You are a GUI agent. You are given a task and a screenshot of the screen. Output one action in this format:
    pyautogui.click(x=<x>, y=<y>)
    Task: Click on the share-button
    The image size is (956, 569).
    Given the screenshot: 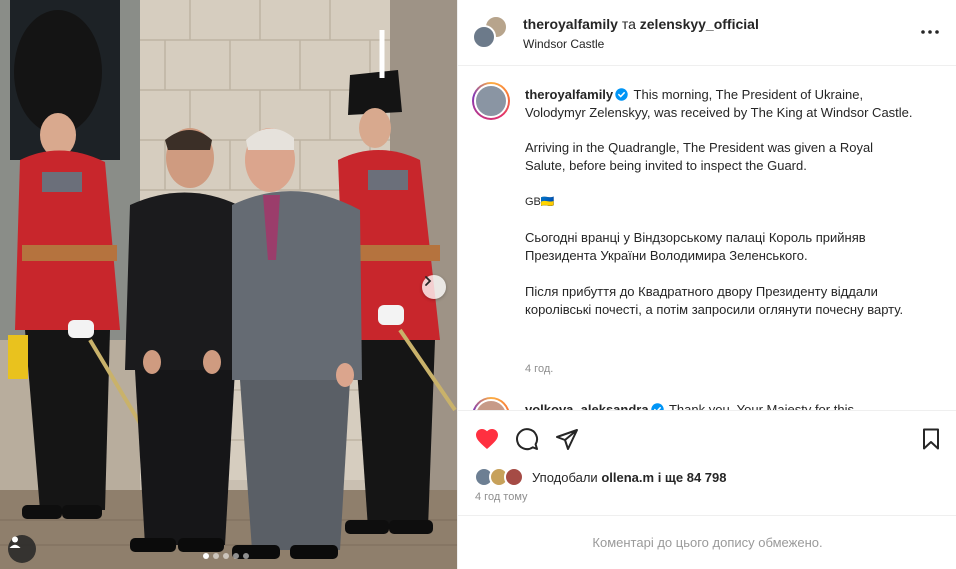 What is the action you would take?
    pyautogui.click(x=567, y=439)
    